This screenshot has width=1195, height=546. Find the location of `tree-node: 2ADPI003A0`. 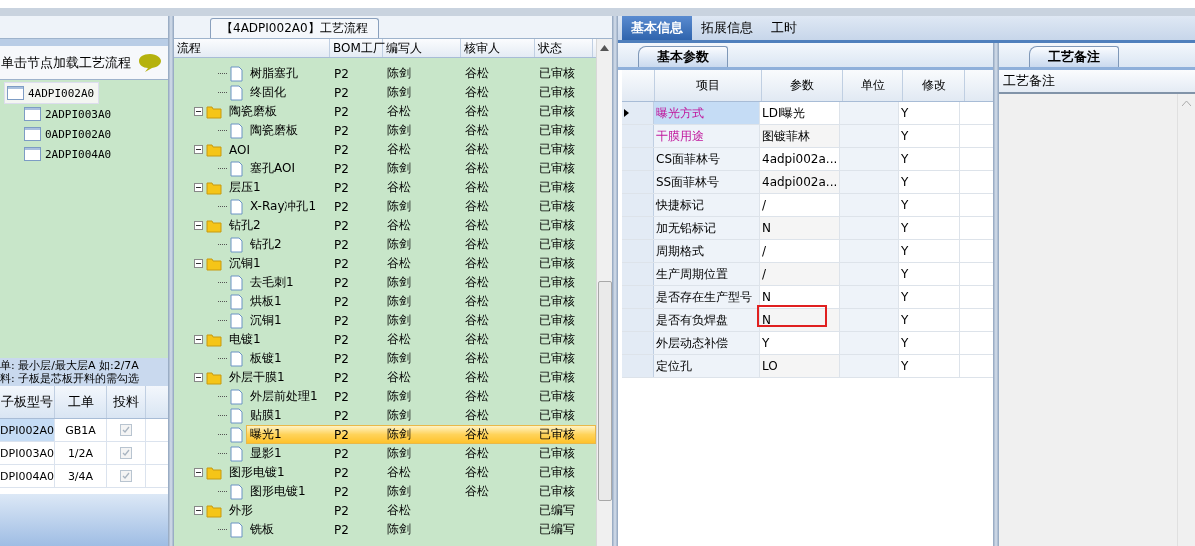

tree-node: 2ADPI003A0 is located at coordinates (69, 114).